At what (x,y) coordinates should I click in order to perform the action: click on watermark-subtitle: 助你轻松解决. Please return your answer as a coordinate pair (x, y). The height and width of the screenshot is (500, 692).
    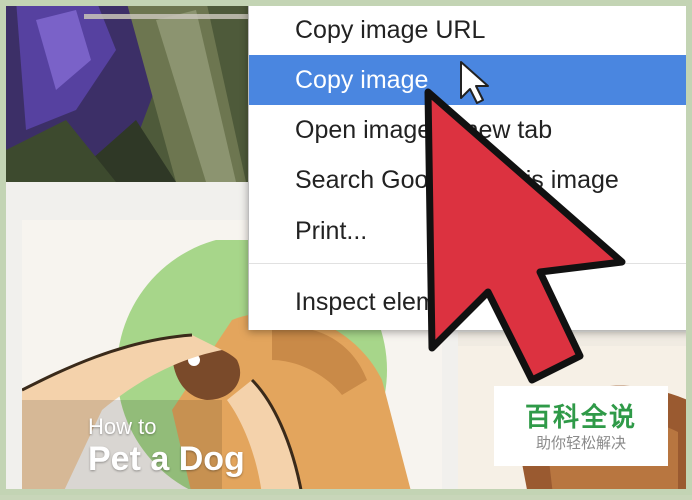
    Looking at the image, I should click on (580, 443).